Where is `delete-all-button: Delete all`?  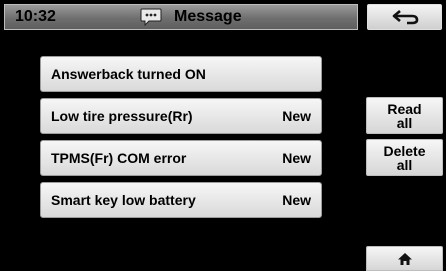
delete-all-button: Delete all is located at coordinates (404, 157).